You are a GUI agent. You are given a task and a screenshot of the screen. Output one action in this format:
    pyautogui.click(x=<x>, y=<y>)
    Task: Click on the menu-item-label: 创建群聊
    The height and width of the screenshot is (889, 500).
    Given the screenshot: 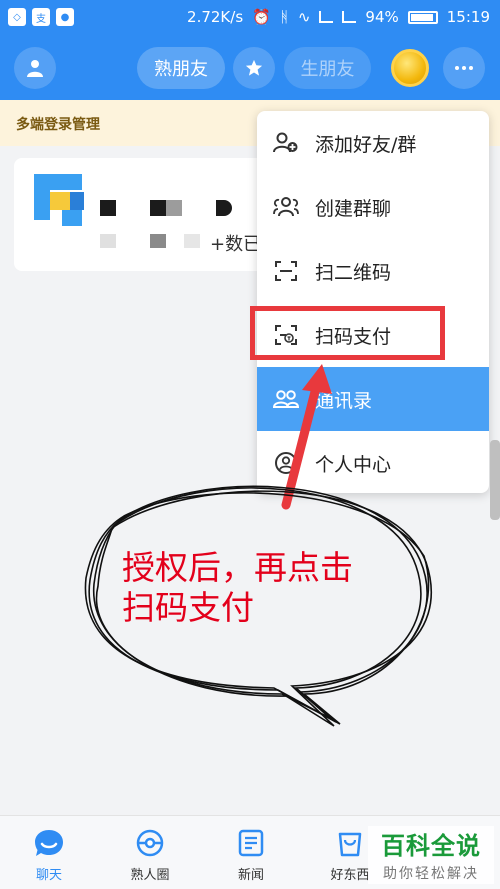 What is the action you would take?
    pyautogui.click(x=353, y=208)
    